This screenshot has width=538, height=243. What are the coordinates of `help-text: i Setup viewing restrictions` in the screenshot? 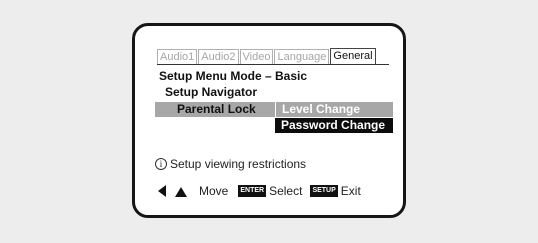 It's located at (230, 164).